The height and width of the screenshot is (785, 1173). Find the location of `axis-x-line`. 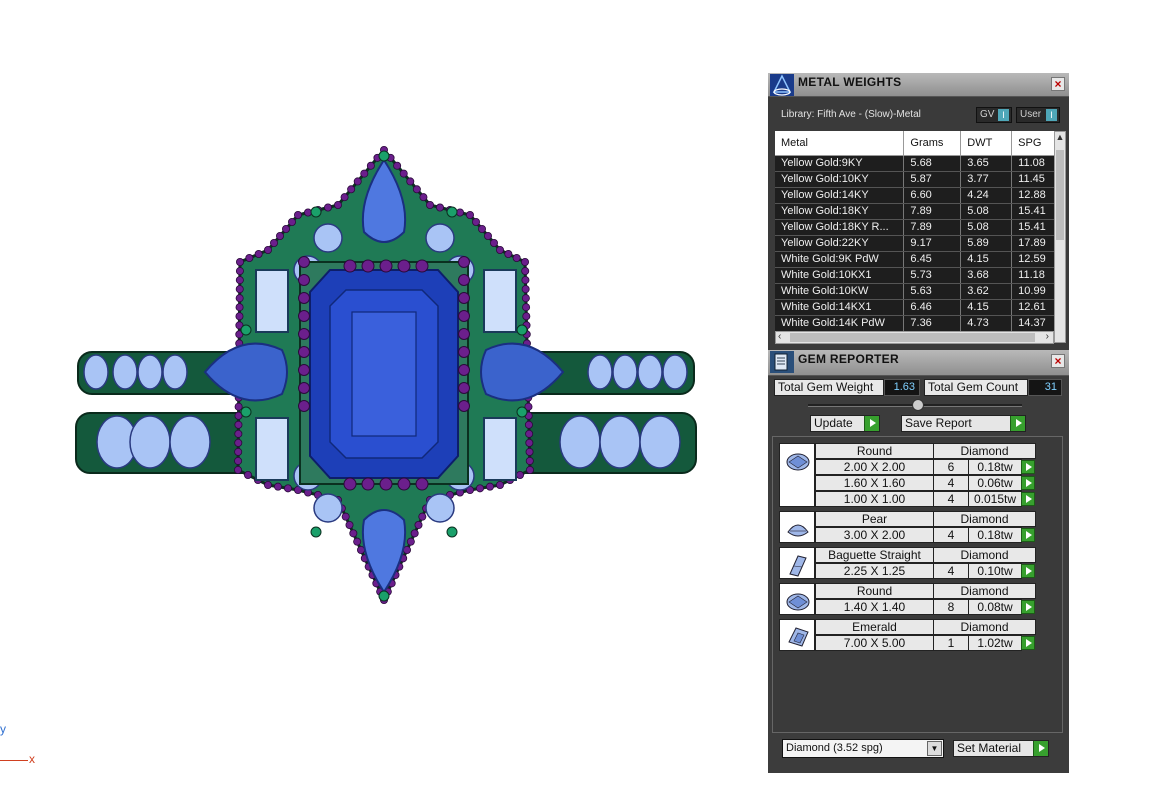

axis-x-line is located at coordinates (14, 760).